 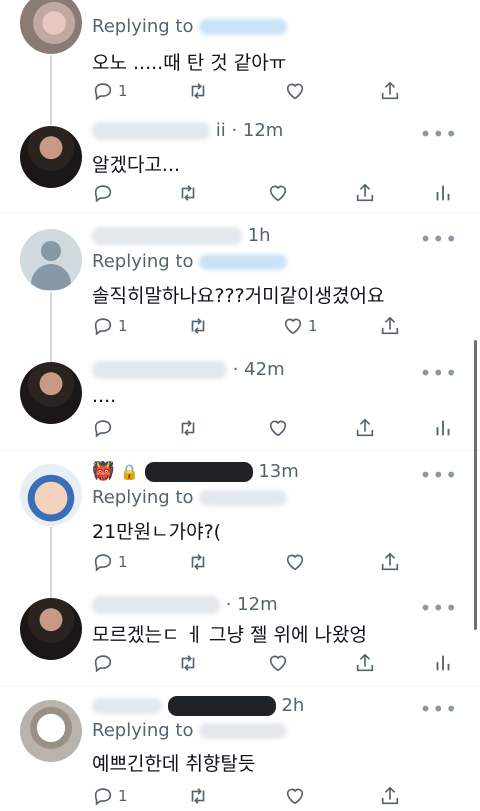 I want to click on tweet-header: 👹 🔒 13m, so click(x=195, y=471).